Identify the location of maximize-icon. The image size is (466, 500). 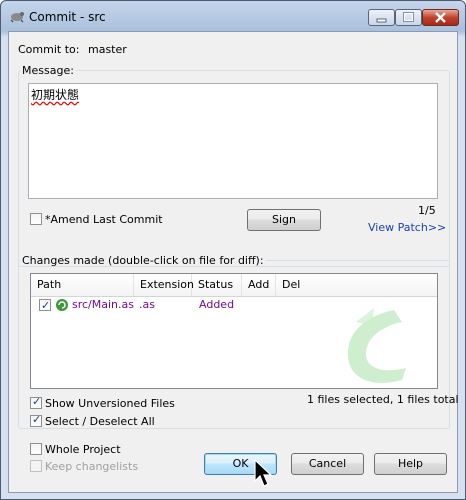
(408, 17).